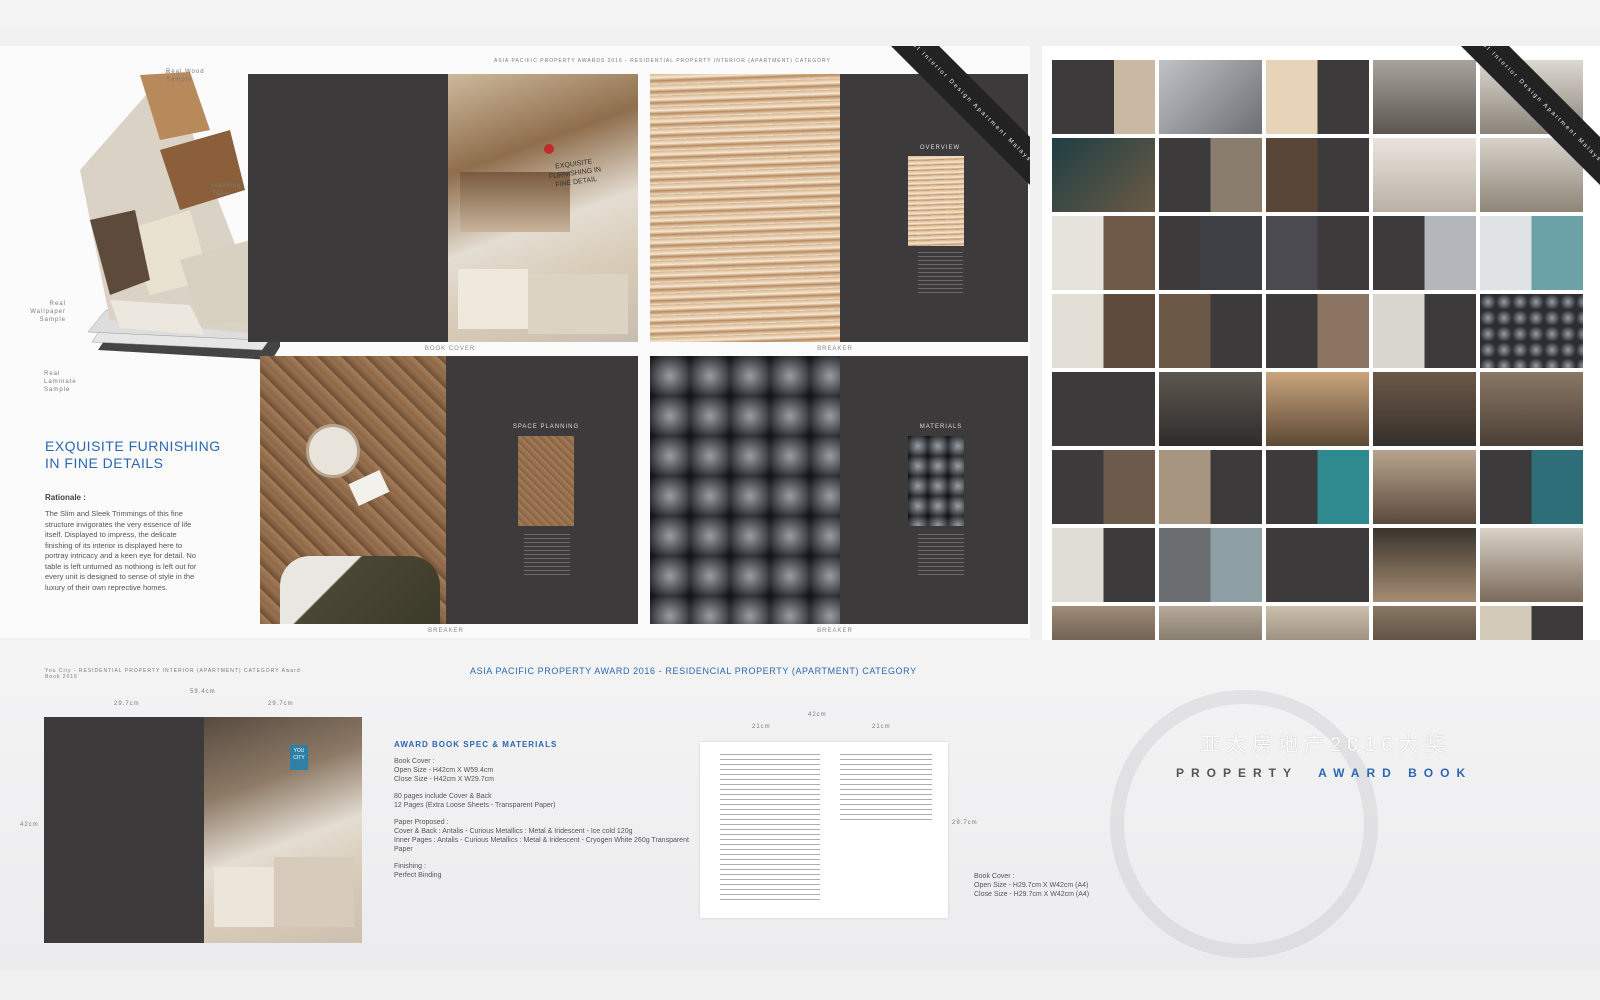 Image resolution: width=1600 pixels, height=1000 pixels. What do you see at coordinates (543, 208) in the screenshot?
I see `spread-book-cover-right: EXQUISITE FURNISHING IN FINE DETAIL` at bounding box center [543, 208].